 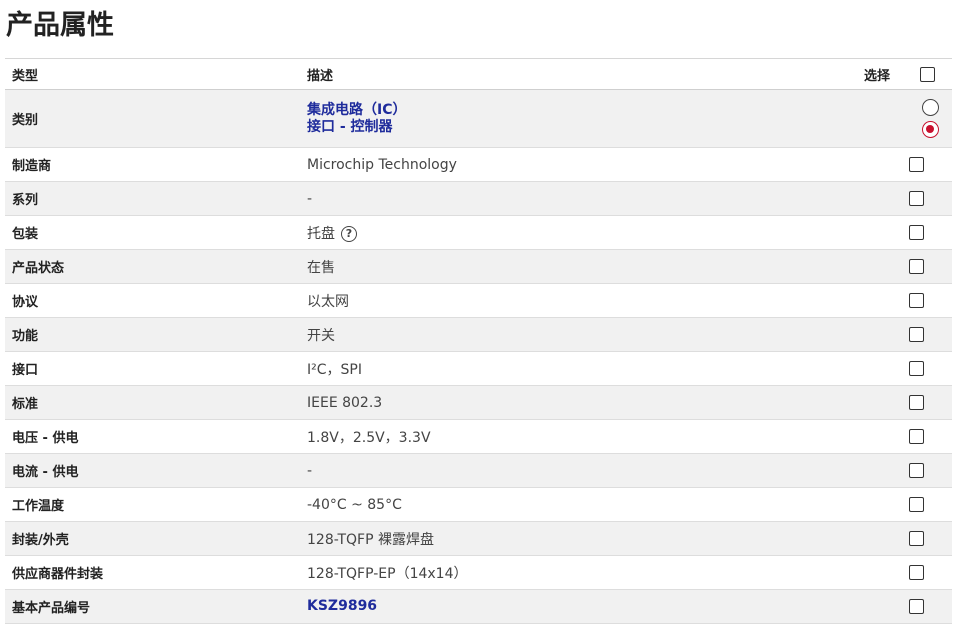 What do you see at coordinates (576, 233) in the screenshot?
I see `attribute-description: 托盘?` at bounding box center [576, 233].